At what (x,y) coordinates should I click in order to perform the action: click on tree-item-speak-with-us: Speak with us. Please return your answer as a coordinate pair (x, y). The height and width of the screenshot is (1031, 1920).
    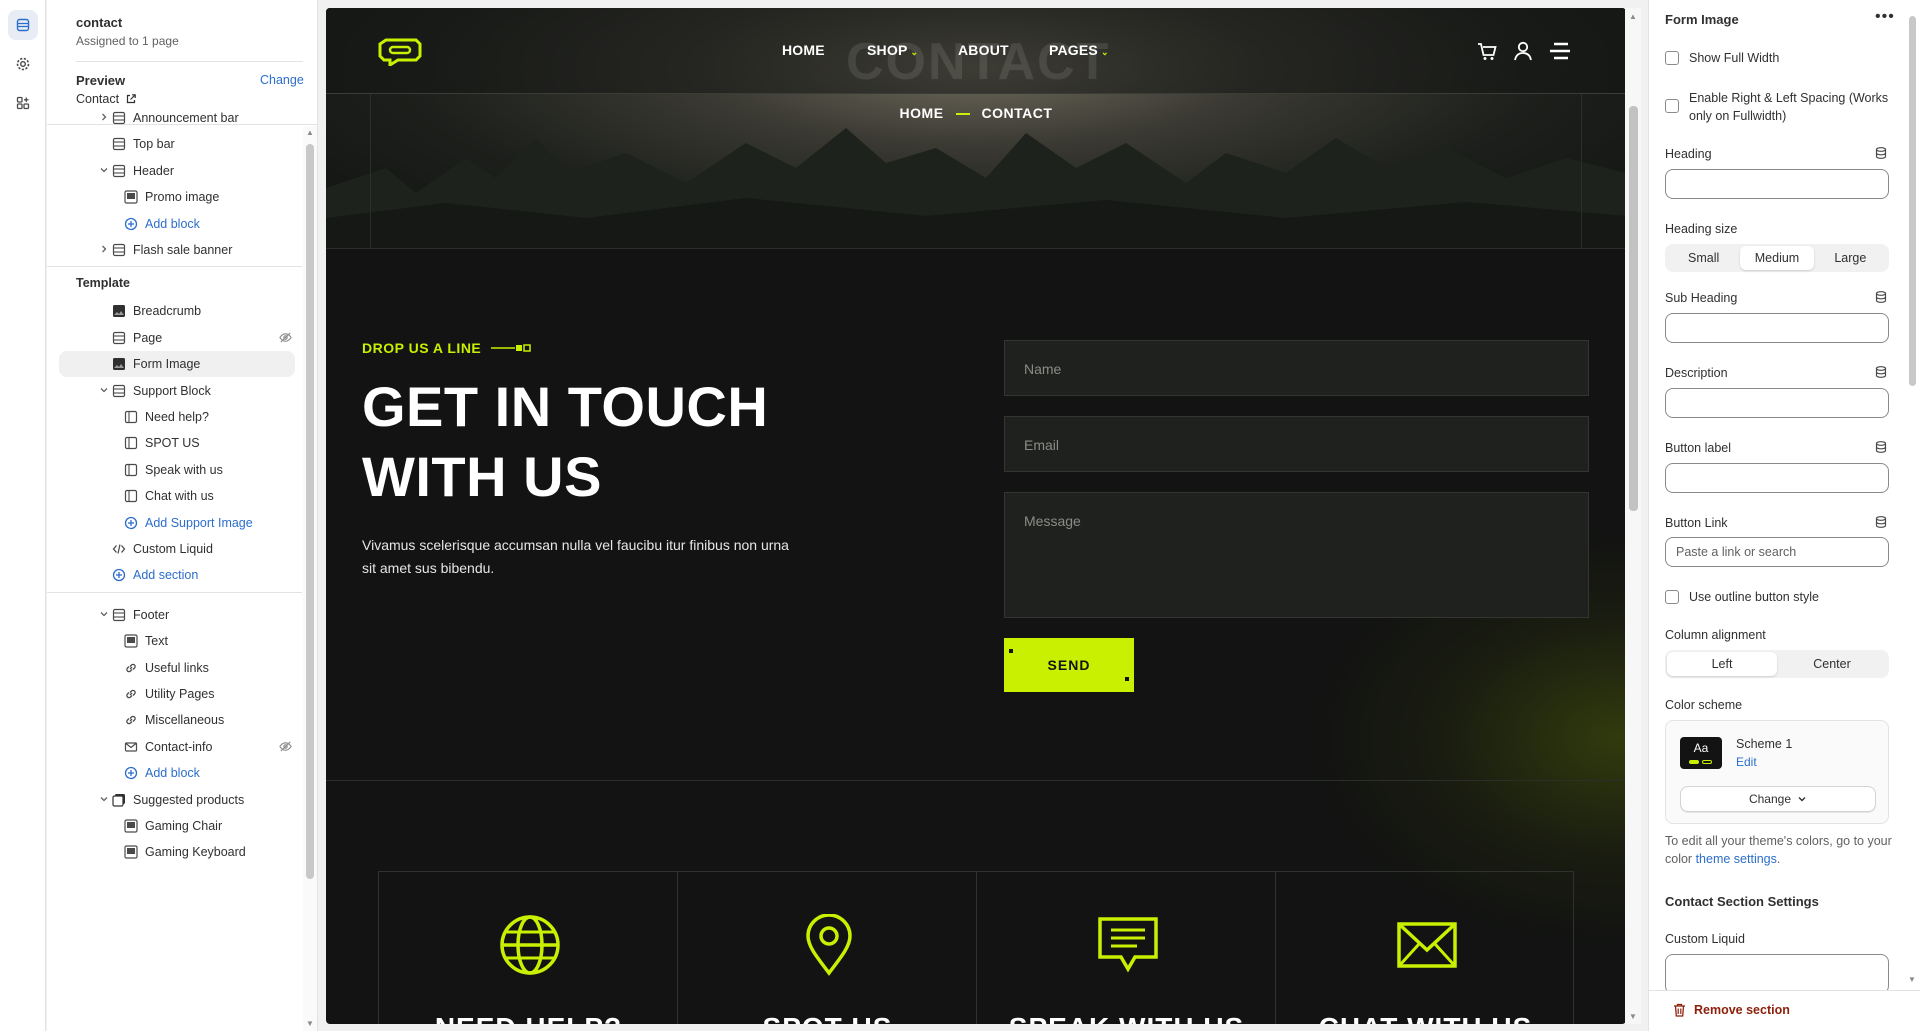
    Looking at the image, I should click on (174, 470).